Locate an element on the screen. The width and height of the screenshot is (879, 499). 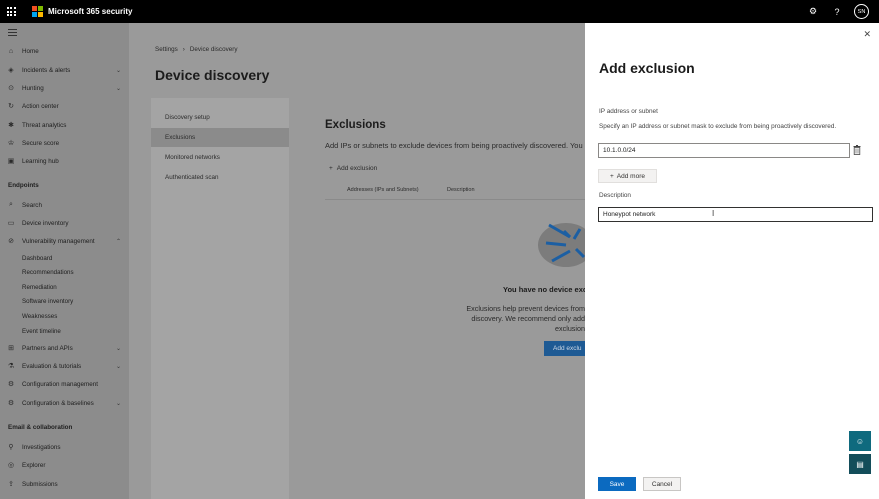
hamburger-menu-icon is located at coordinates (12, 33).